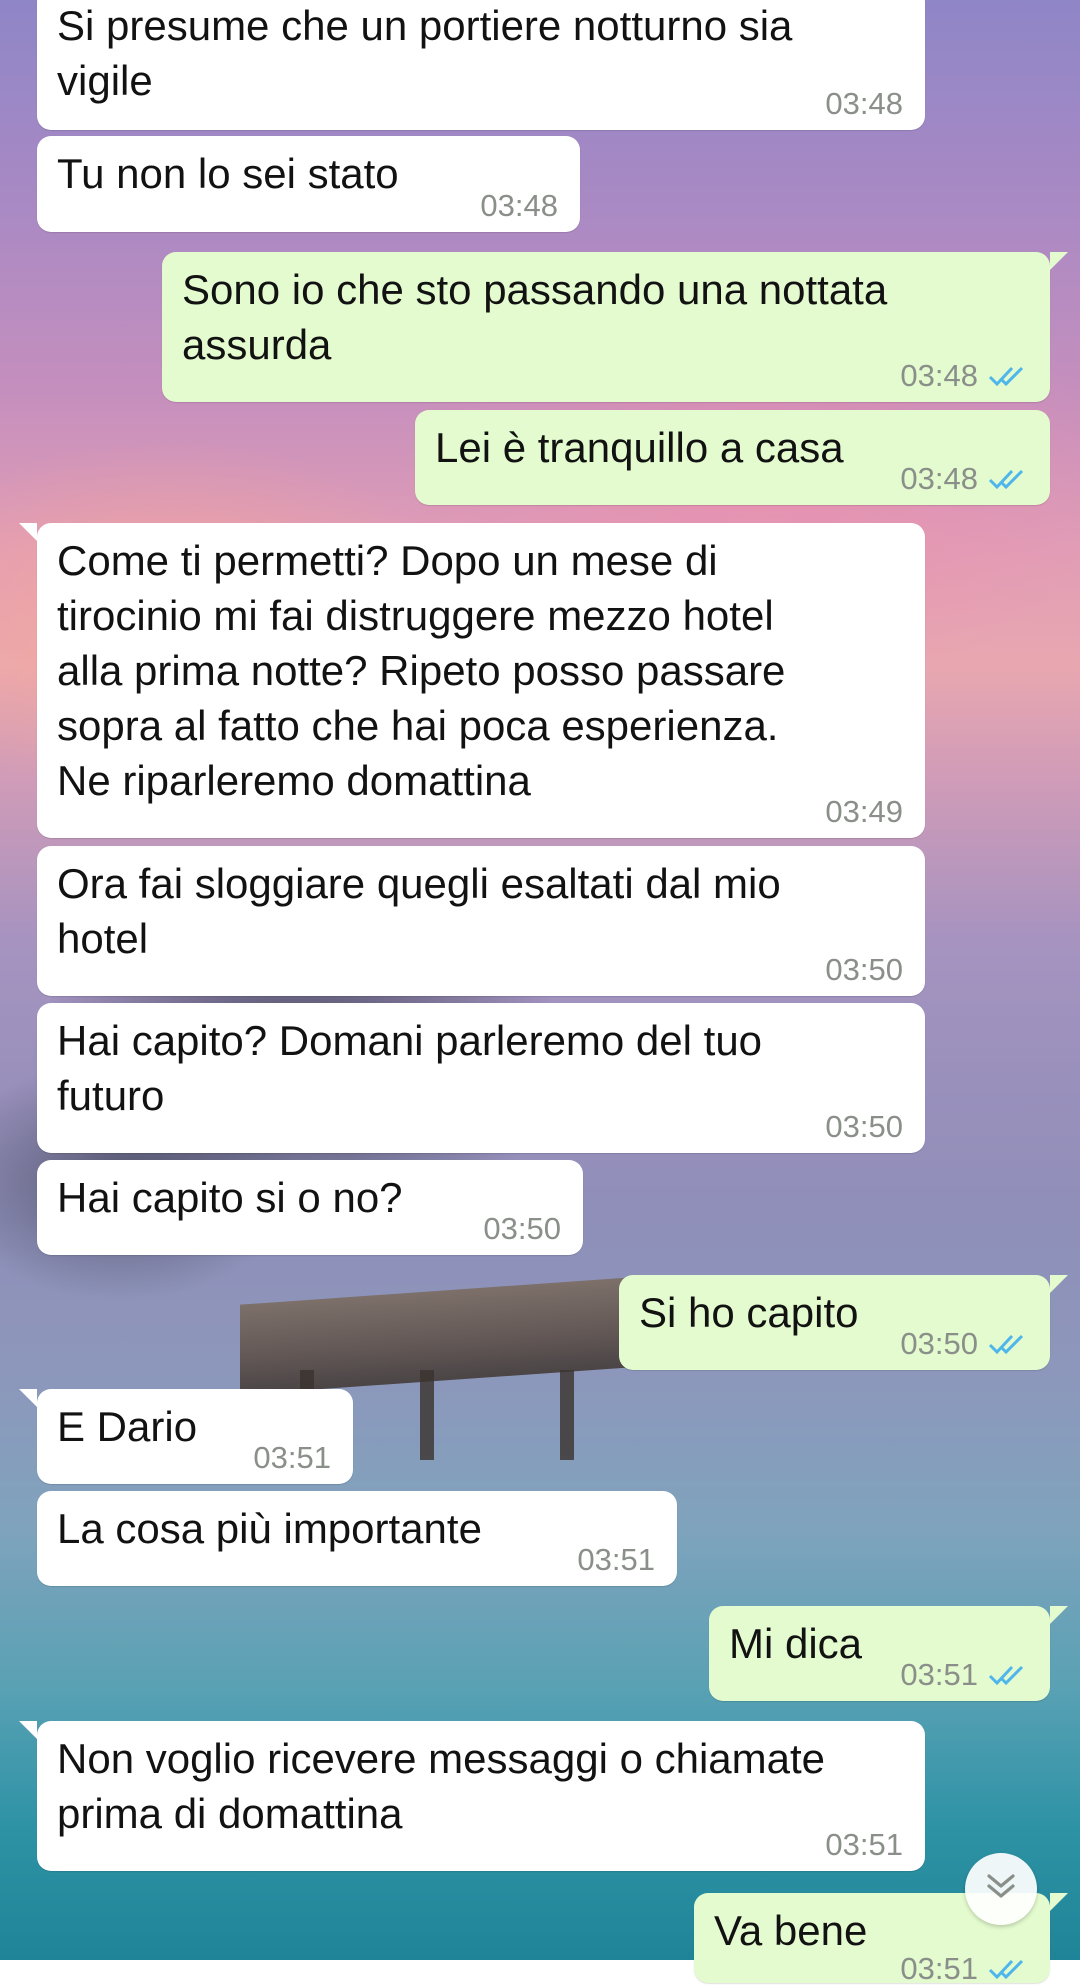 This screenshot has width=1080, height=1987. What do you see at coordinates (888, 1653) in the screenshot?
I see `message-bubble-outgoing: Mi dica 03:51` at bounding box center [888, 1653].